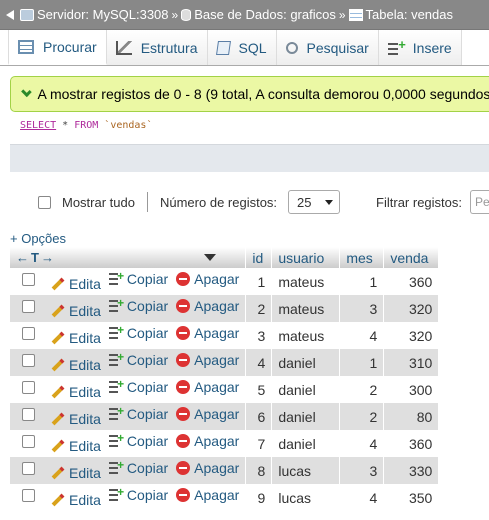 This screenshot has height=520, width=489. What do you see at coordinates (38, 125) in the screenshot?
I see `sql-keyword-select: SELECT` at bounding box center [38, 125].